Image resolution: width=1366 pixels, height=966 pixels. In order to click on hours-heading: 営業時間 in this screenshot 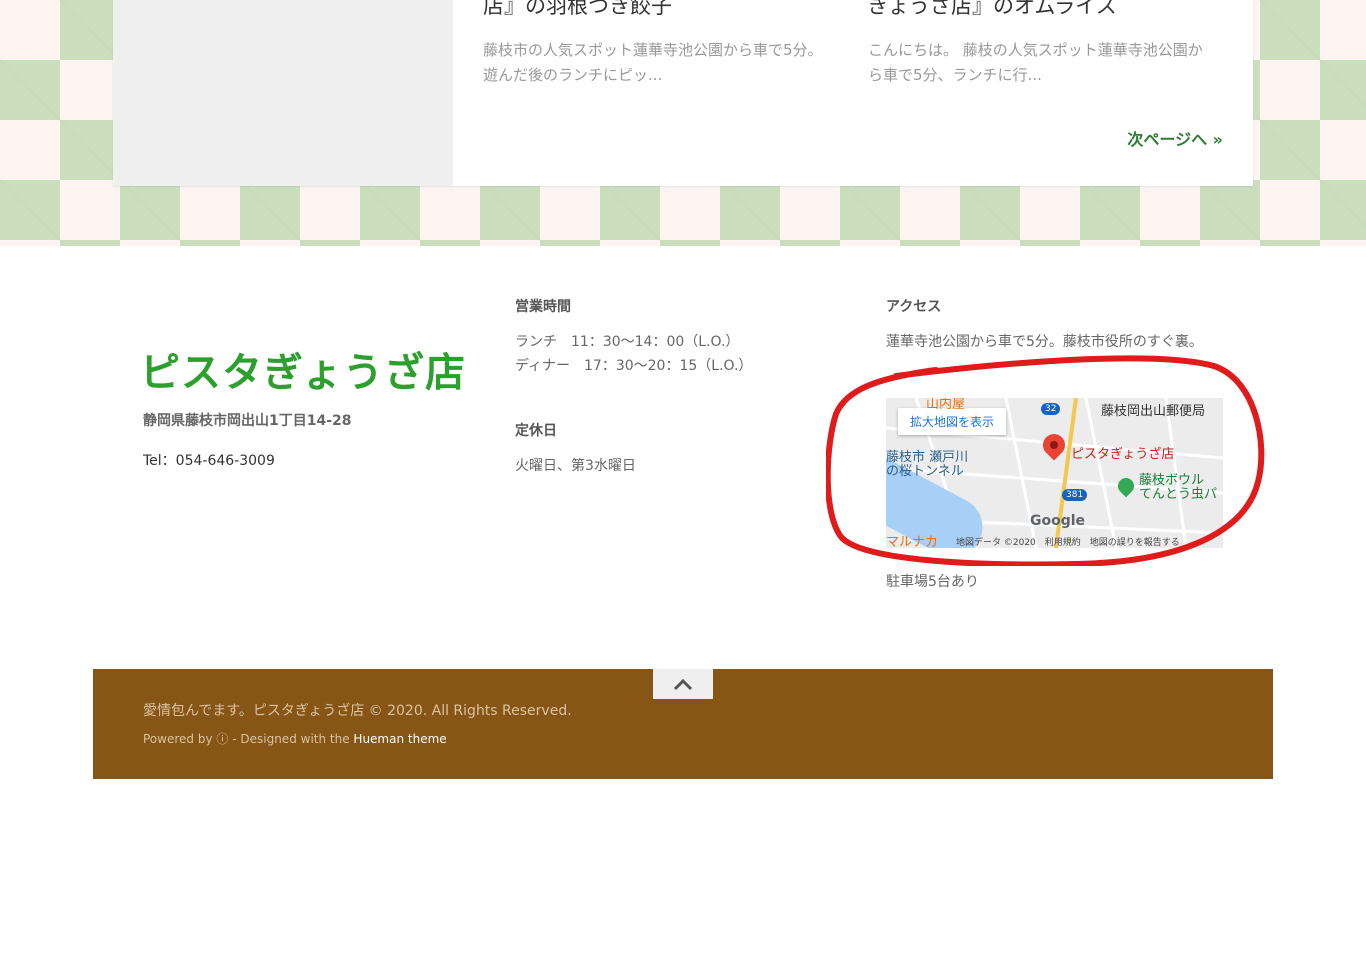, I will do `click(543, 307)`.